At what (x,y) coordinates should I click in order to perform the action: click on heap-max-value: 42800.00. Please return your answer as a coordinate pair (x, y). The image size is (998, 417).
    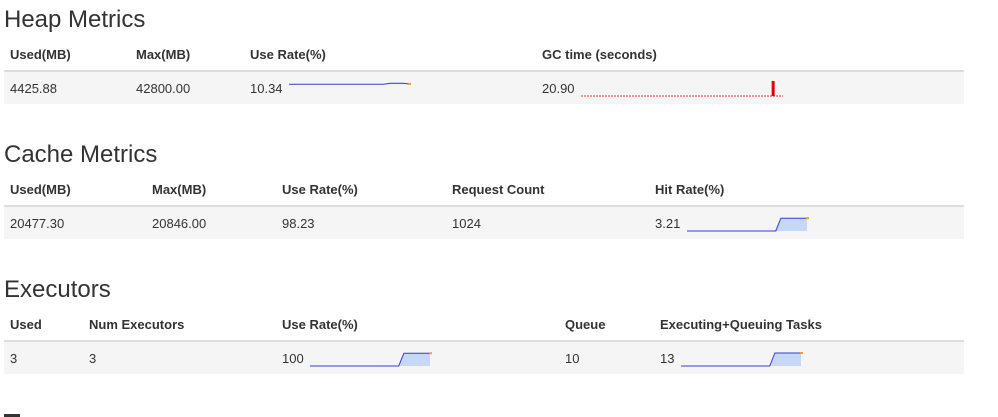
    Looking at the image, I should click on (187, 88).